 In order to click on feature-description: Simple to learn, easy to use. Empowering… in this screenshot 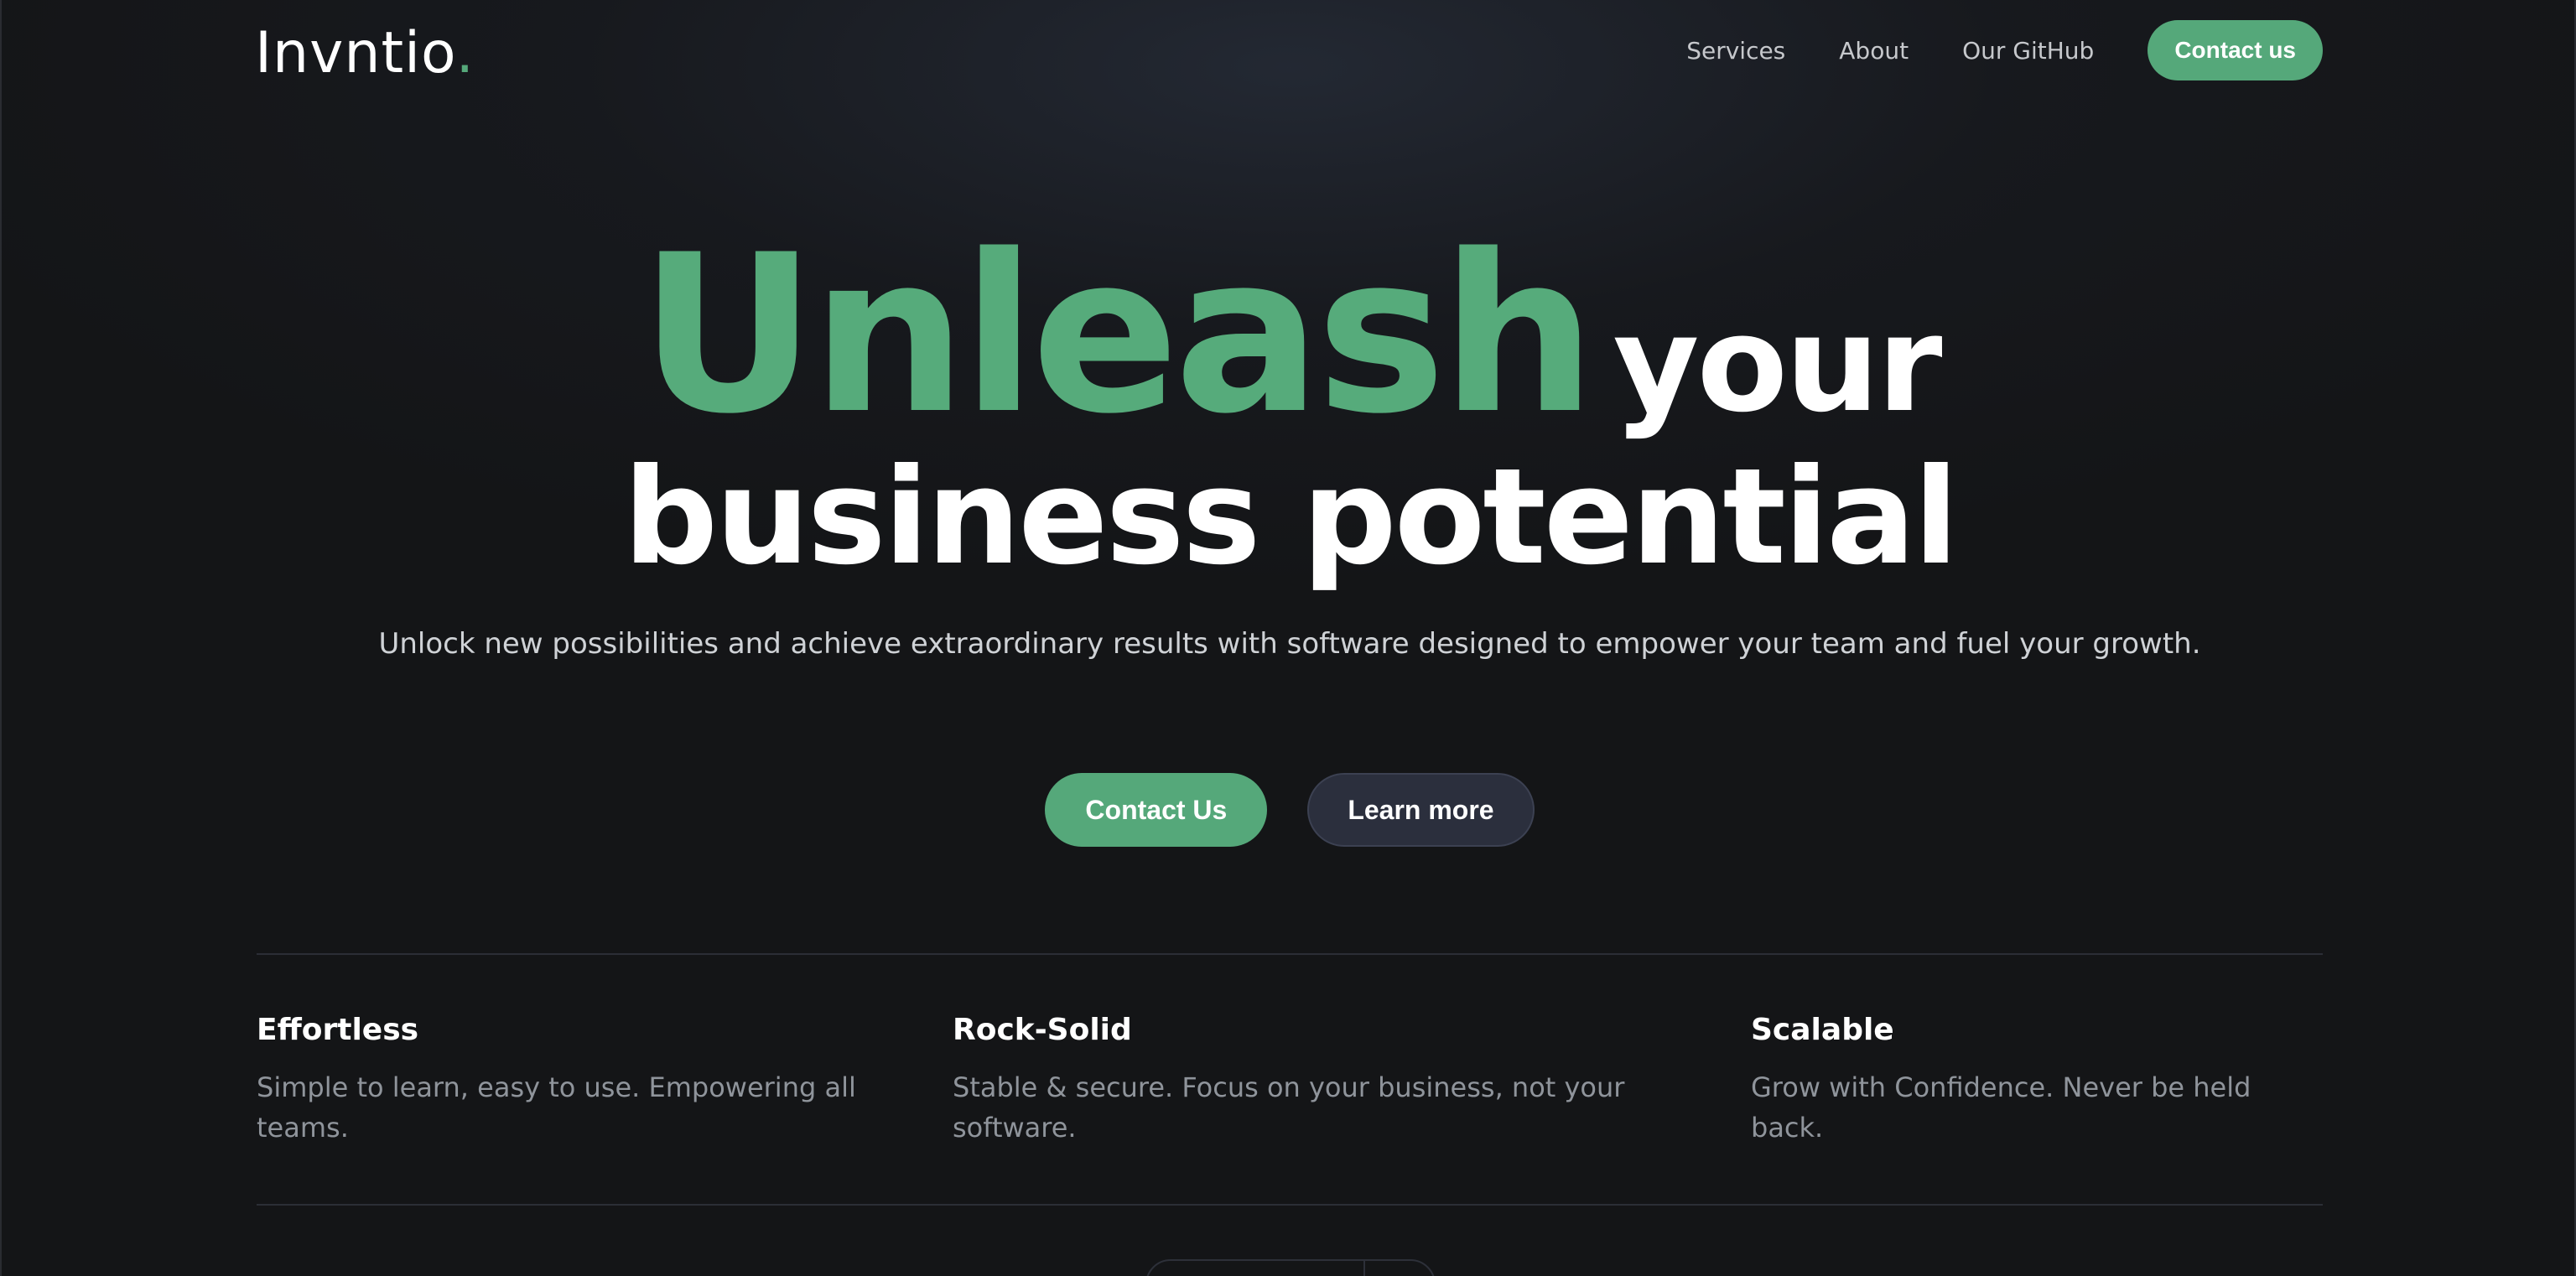, I will do `click(556, 1107)`.